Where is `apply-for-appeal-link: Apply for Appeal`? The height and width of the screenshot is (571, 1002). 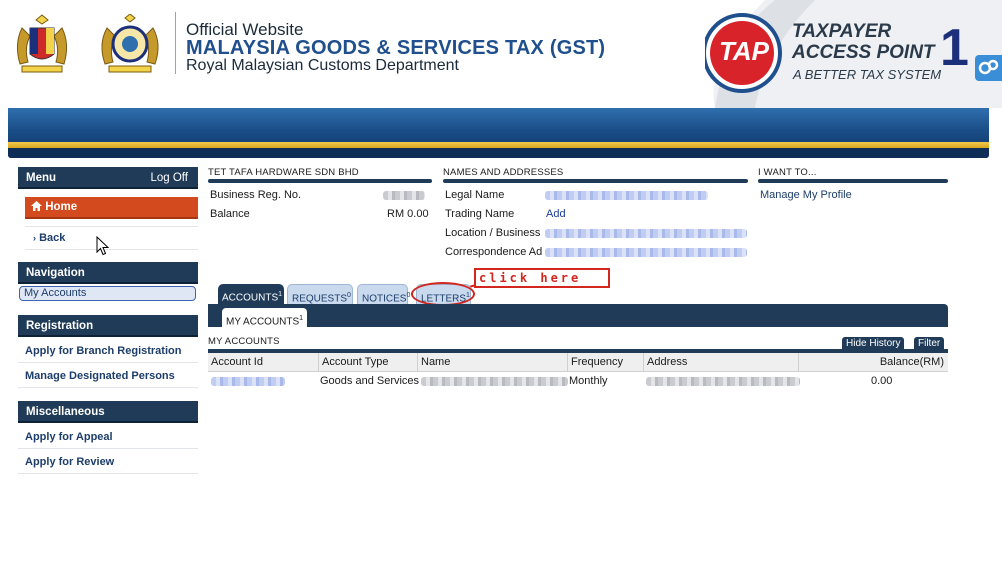
apply-for-appeal-link: Apply for Appeal is located at coordinates (108, 437).